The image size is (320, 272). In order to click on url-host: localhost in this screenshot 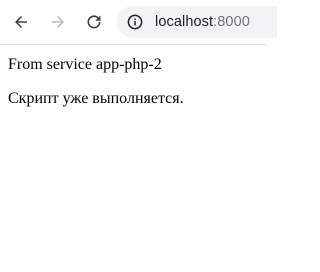, I will do `click(184, 22)`.